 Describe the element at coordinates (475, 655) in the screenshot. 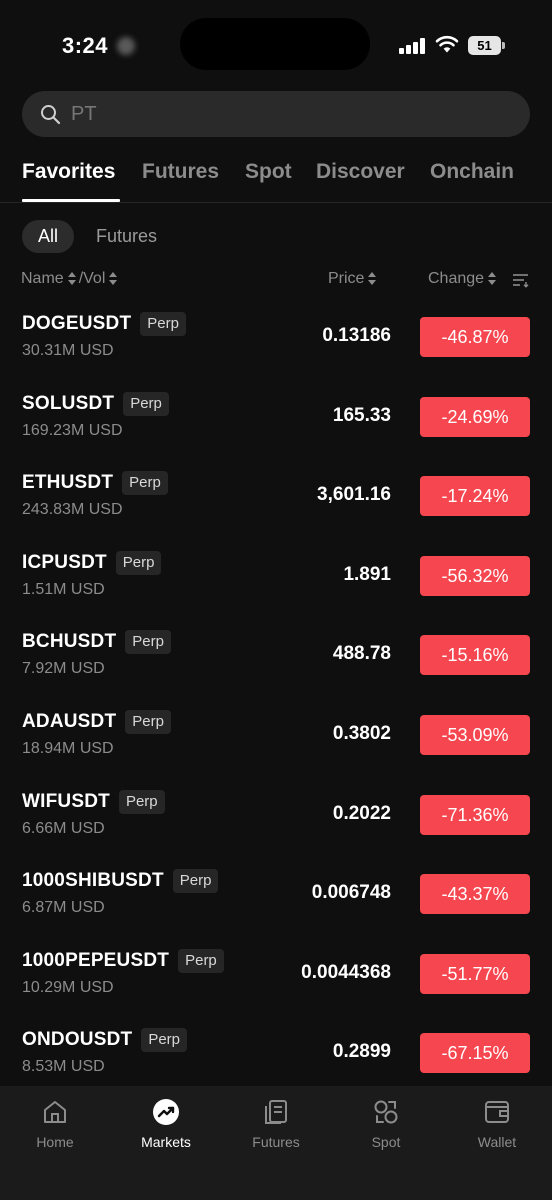

I see `change-badge: -15.16%` at that location.